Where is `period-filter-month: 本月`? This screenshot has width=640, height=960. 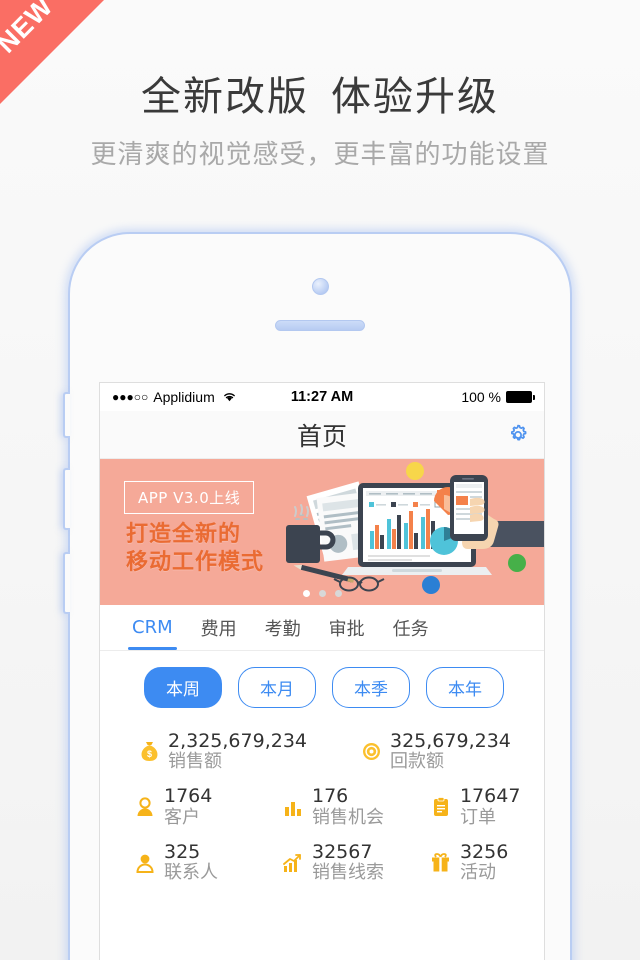 period-filter-month: 本月 is located at coordinates (277, 687).